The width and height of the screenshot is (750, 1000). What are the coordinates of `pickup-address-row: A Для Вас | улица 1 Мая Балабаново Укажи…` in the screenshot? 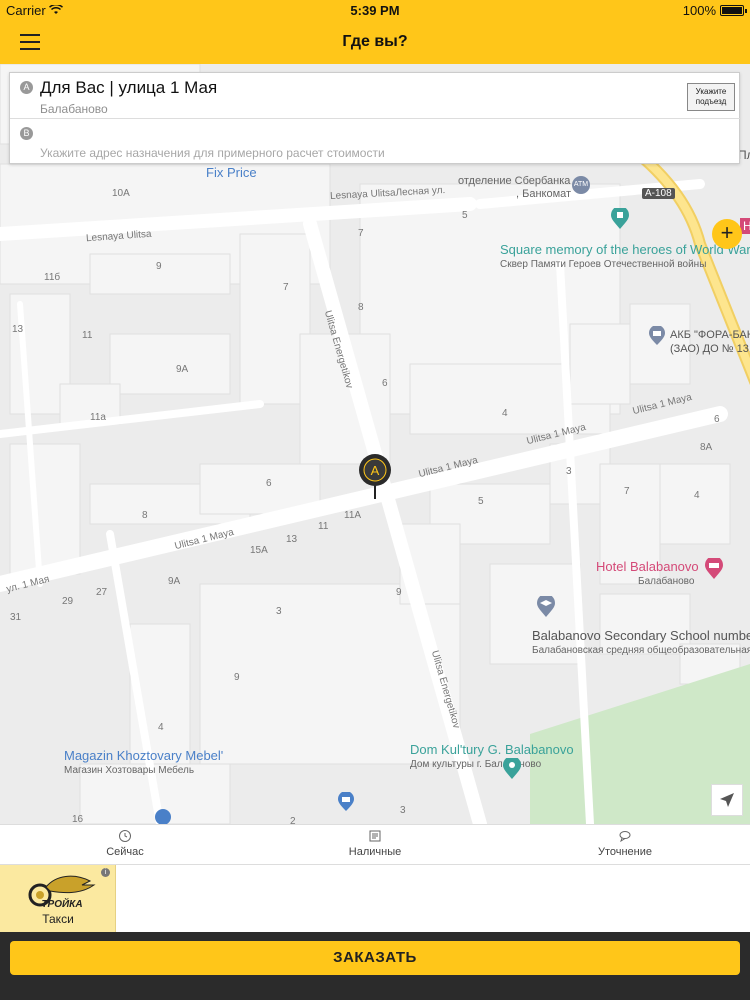 It's located at (375, 96).